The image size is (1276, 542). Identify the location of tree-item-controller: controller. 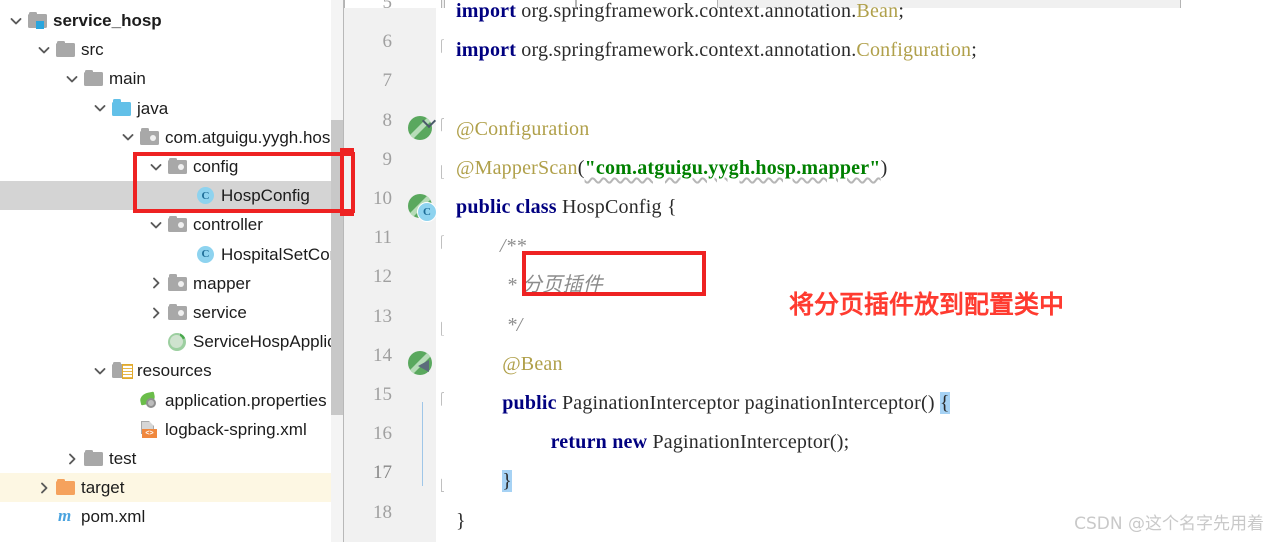
(172, 224).